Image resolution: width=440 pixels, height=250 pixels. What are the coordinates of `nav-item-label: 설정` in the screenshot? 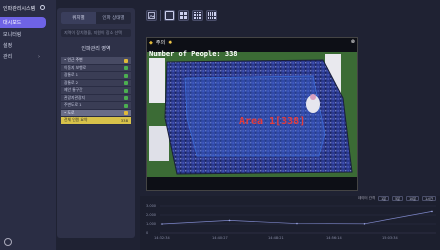 It's located at (8, 46).